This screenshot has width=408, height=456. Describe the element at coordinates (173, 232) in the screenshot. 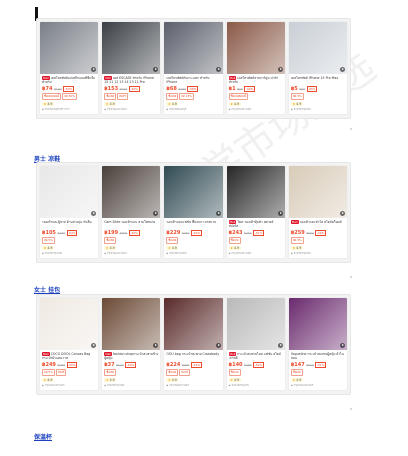

I see `product-price: ฿229` at that location.